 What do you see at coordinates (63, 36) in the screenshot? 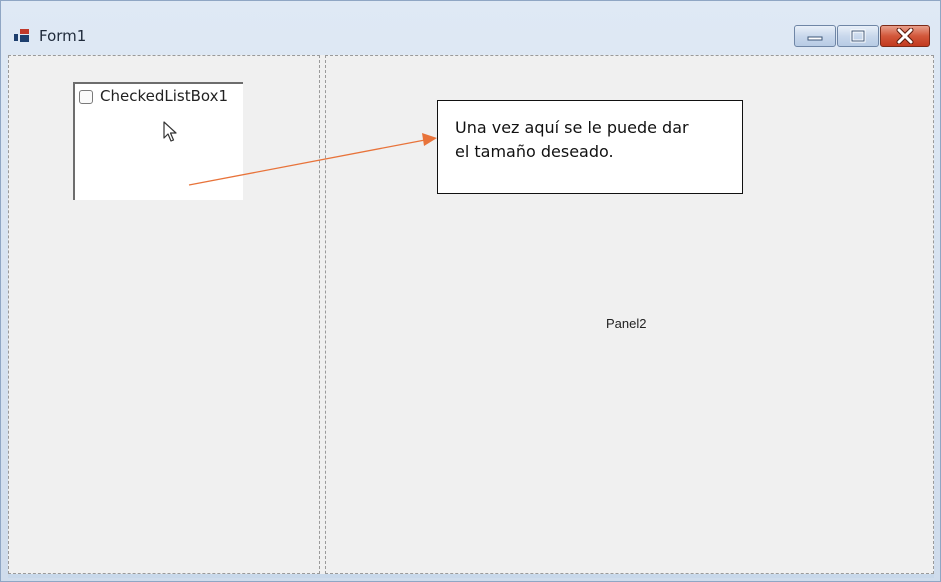
I see `window-title: Form1` at bounding box center [63, 36].